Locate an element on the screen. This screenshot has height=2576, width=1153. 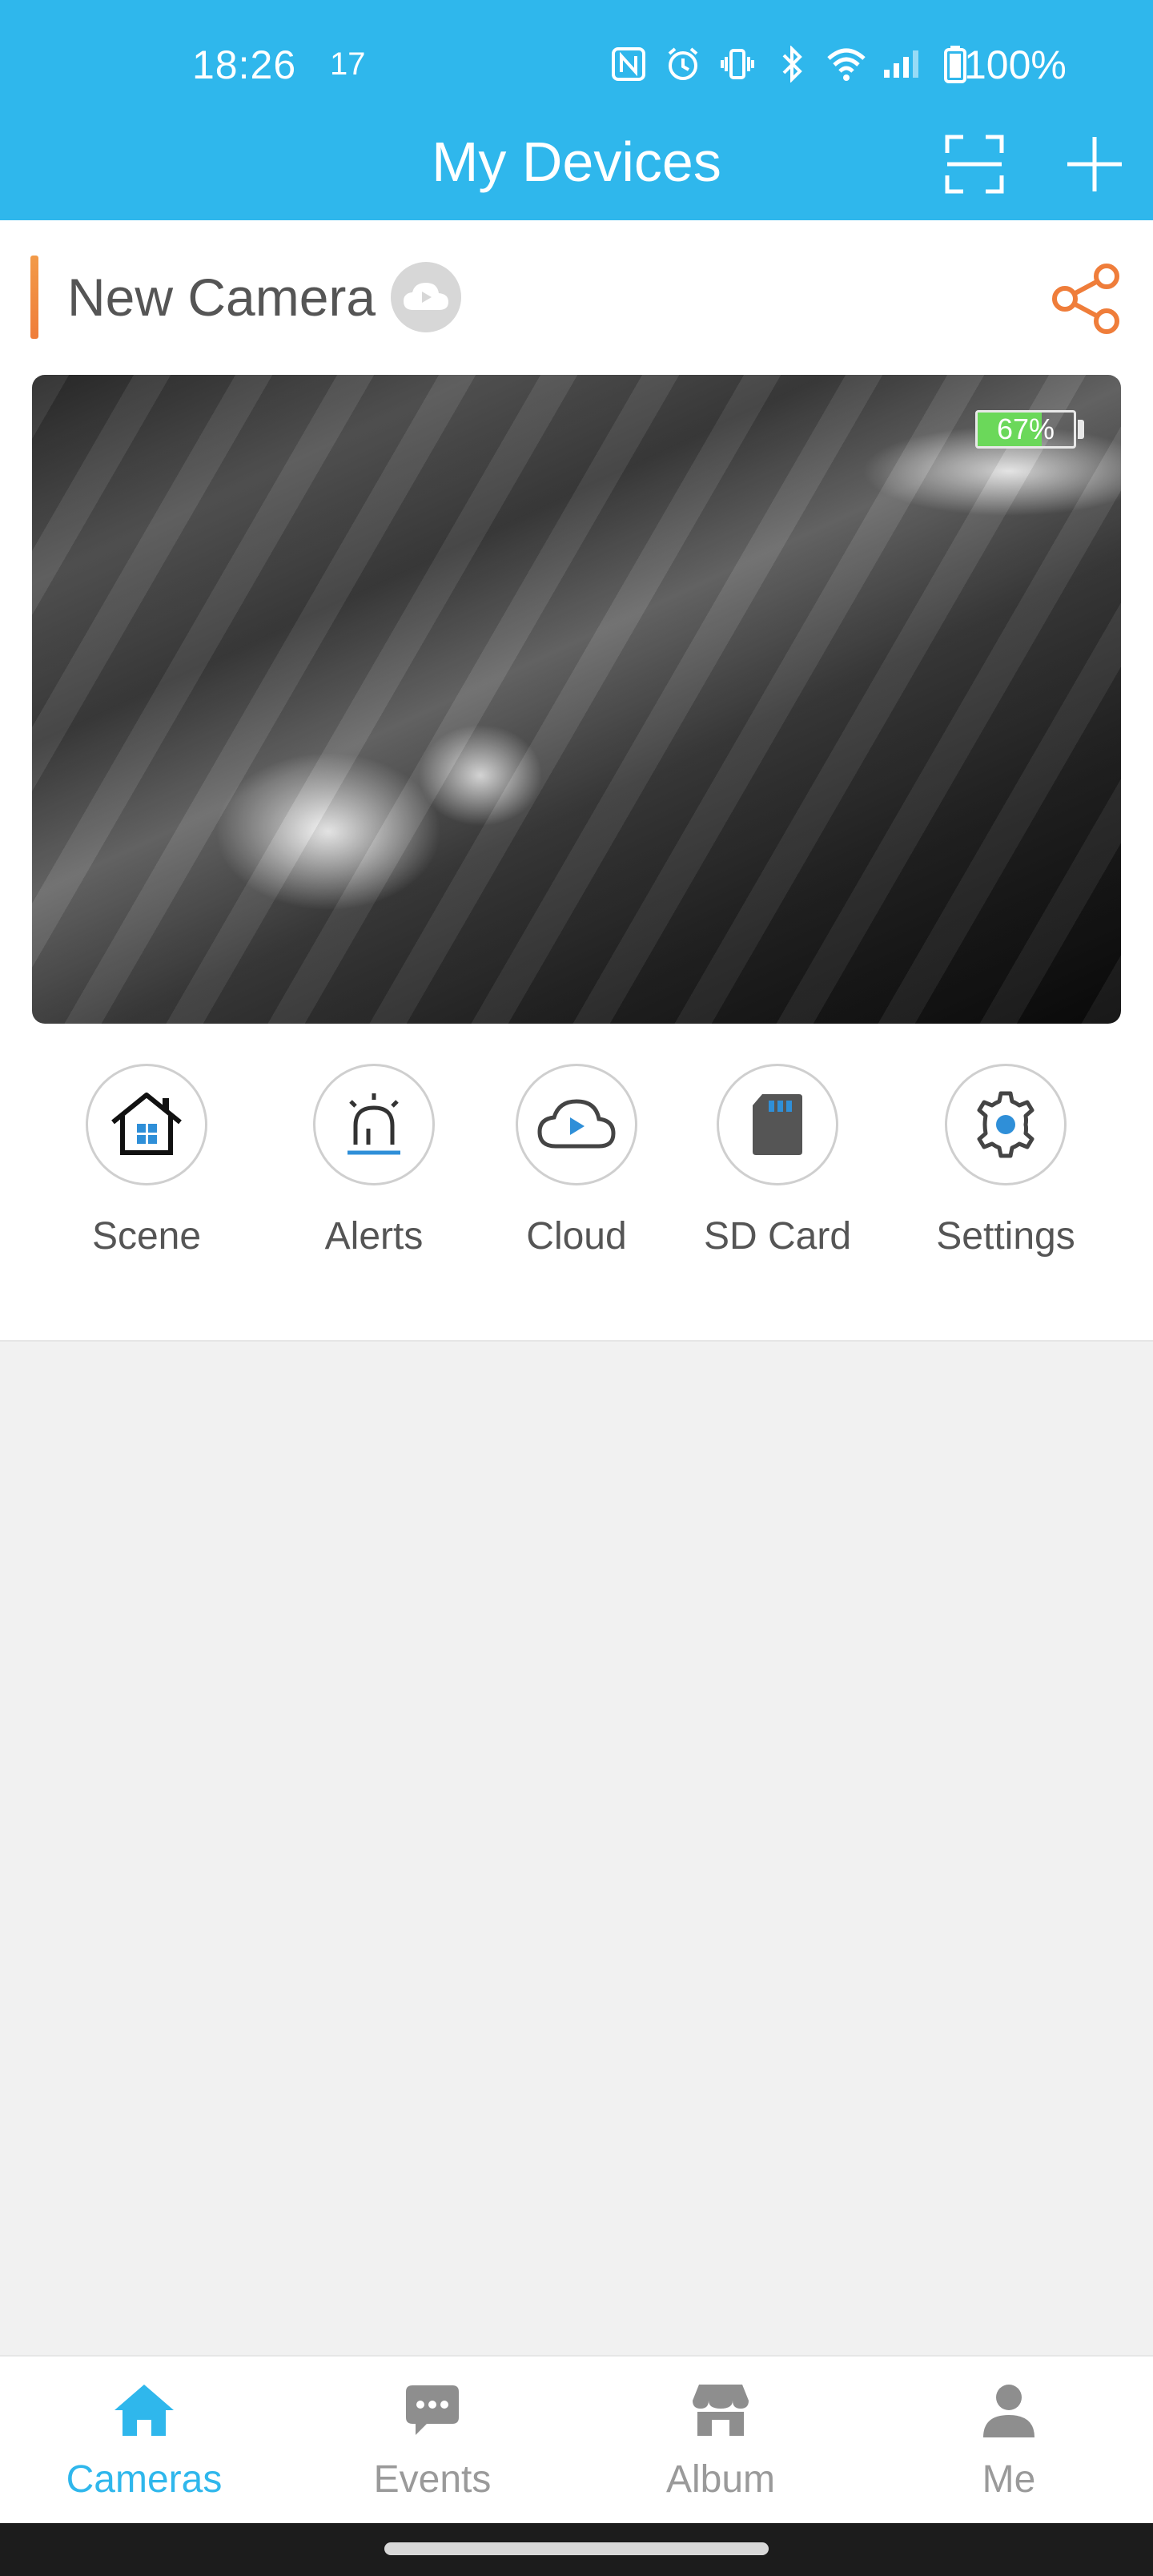
device-name-accent is located at coordinates (34, 297).